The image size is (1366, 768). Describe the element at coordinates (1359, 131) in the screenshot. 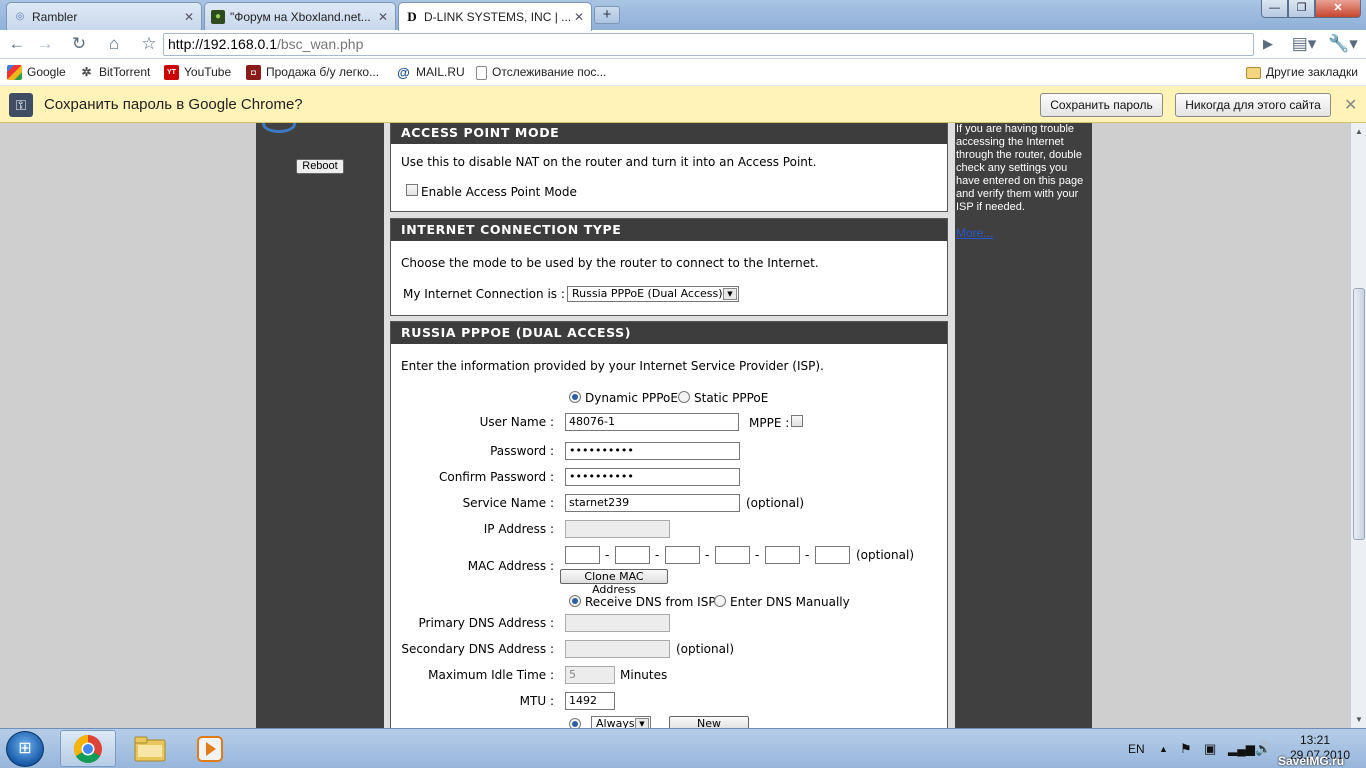

I see `scroll-up-icon: ▲` at that location.